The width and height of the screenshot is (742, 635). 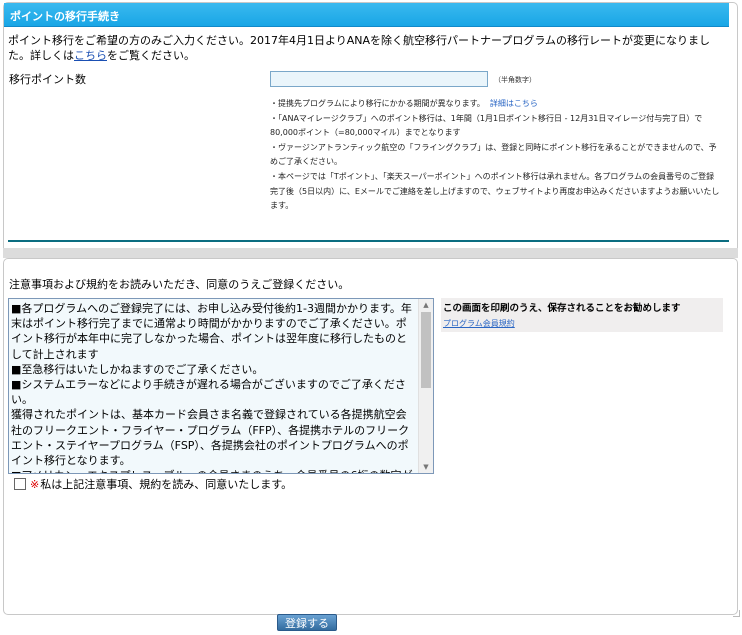 I want to click on details-link-2: 詳細はこちら, so click(x=514, y=103).